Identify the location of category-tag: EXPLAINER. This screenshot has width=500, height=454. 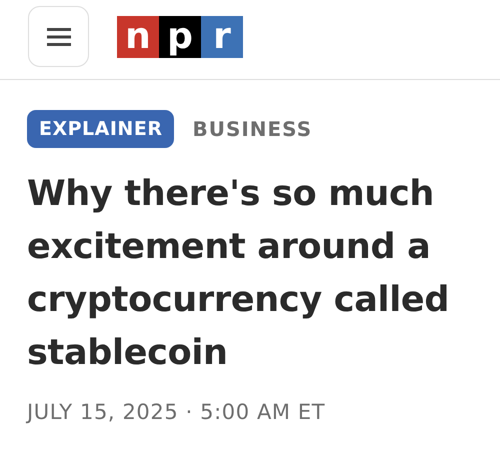
(100, 129).